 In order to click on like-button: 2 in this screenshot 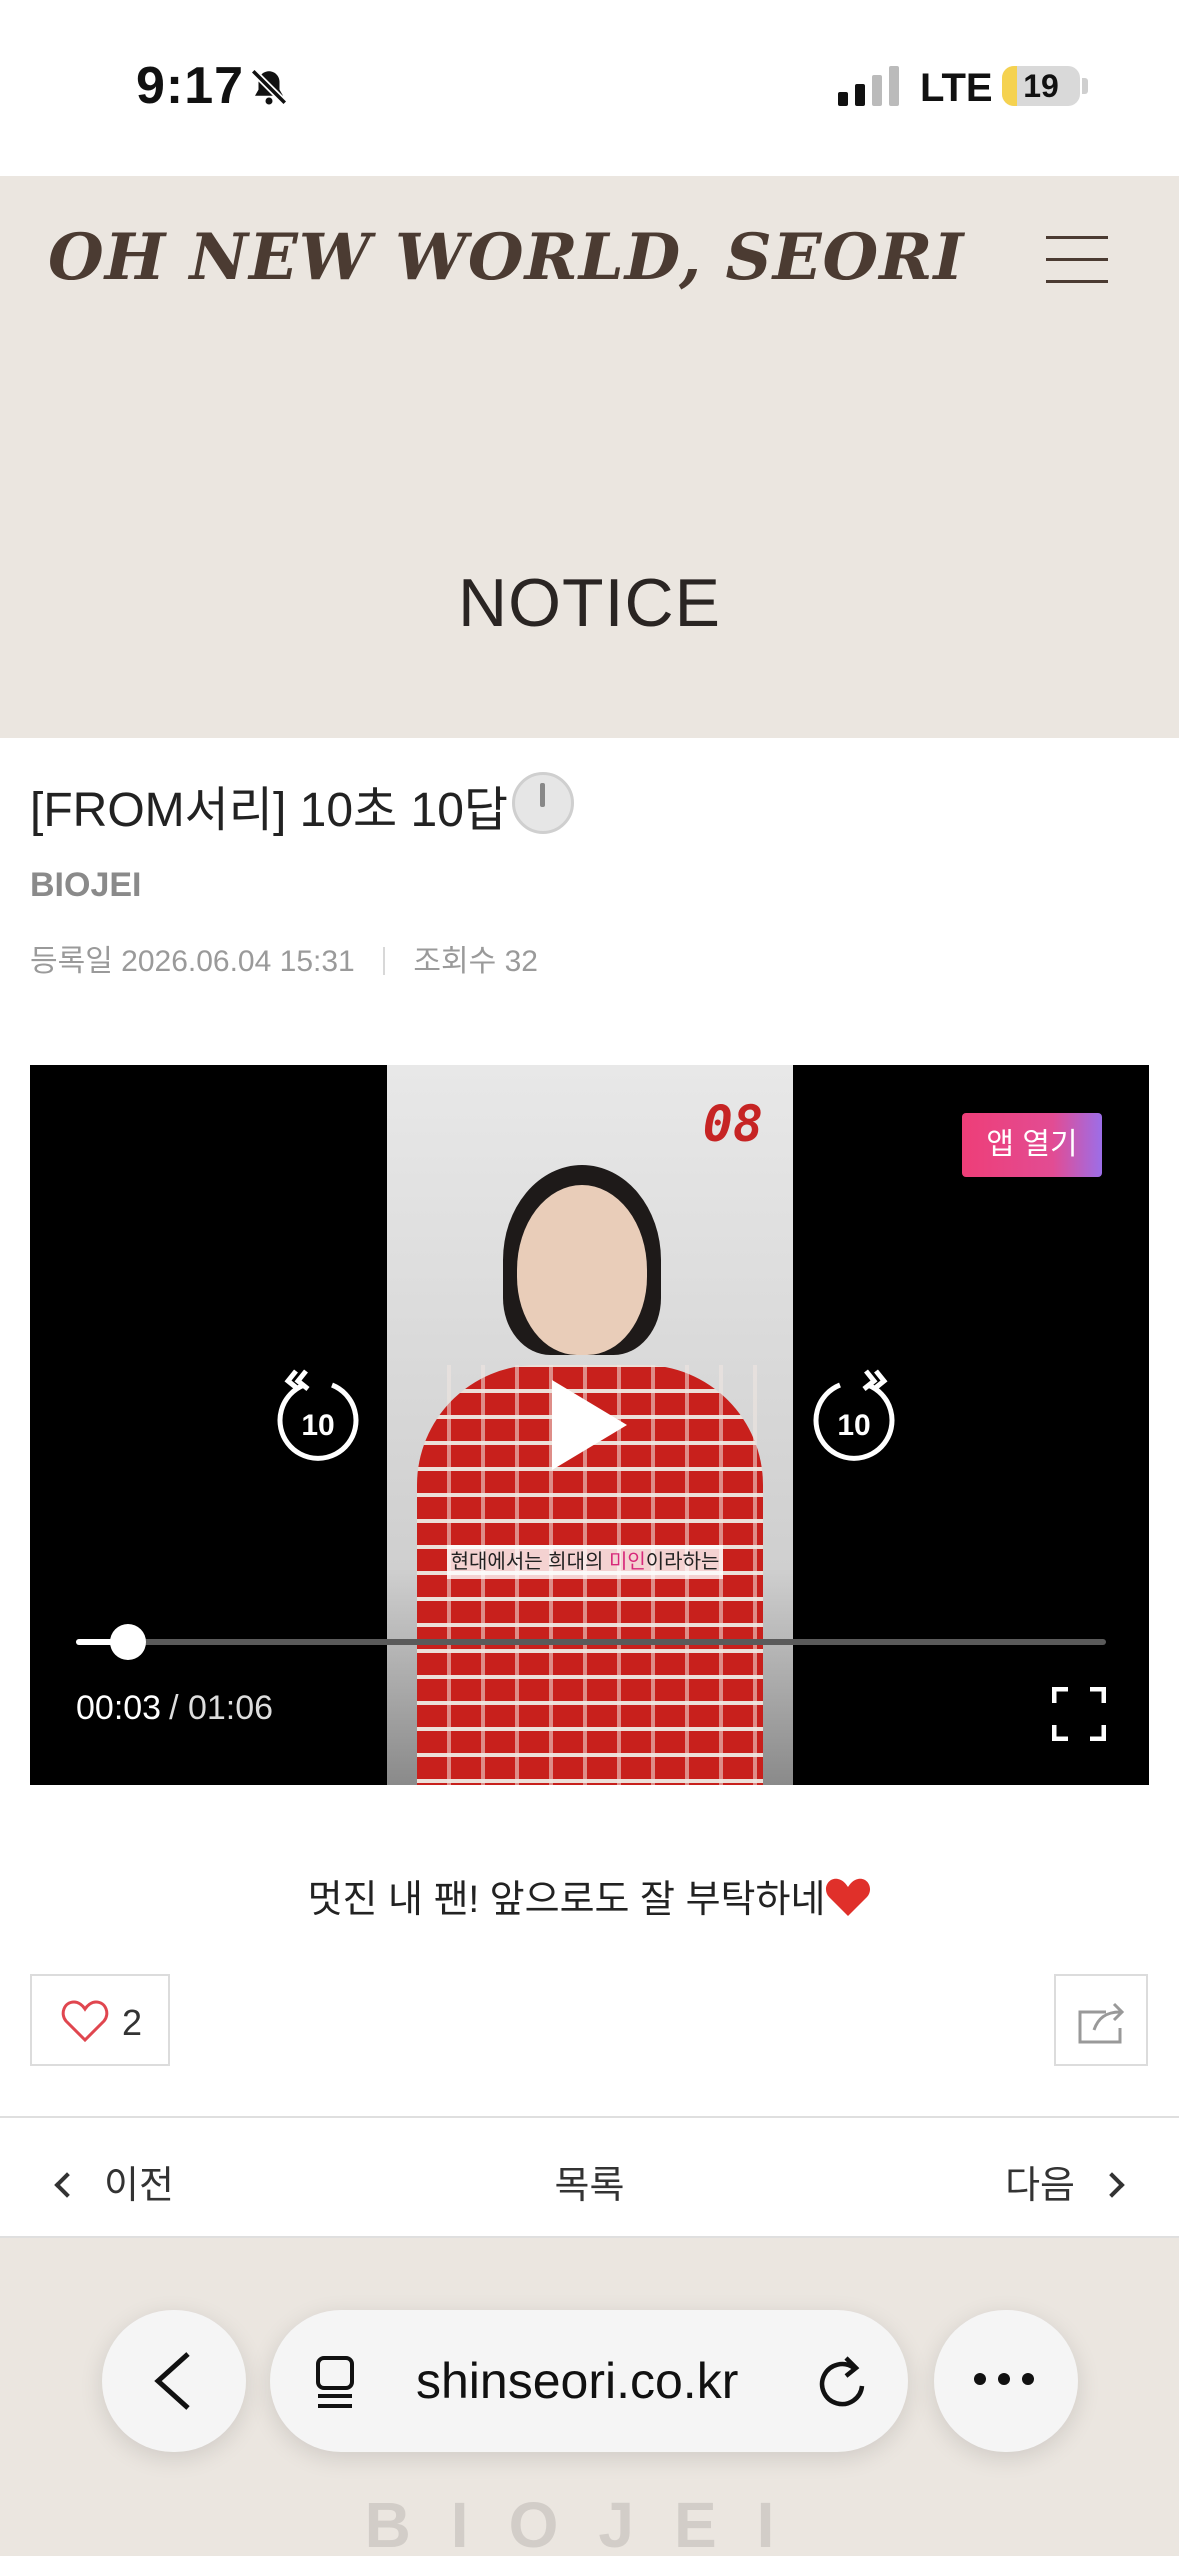, I will do `click(100, 2020)`.